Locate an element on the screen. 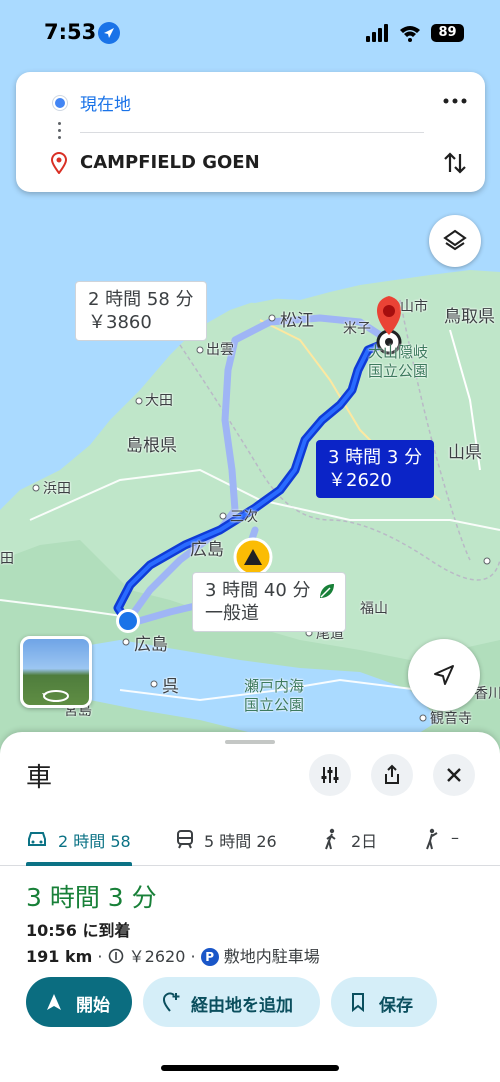 The image size is (500, 1082). status-time: 7:53 is located at coordinates (70, 32).